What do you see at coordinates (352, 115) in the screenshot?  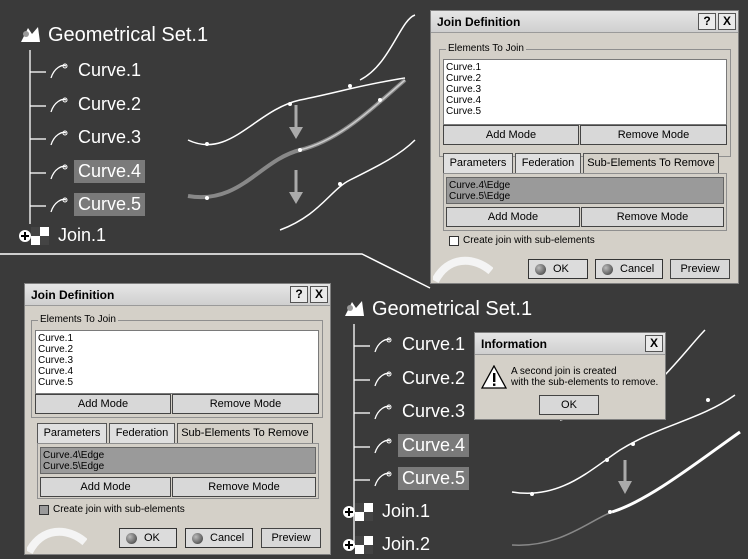 I see `curve-4-top` at bounding box center [352, 115].